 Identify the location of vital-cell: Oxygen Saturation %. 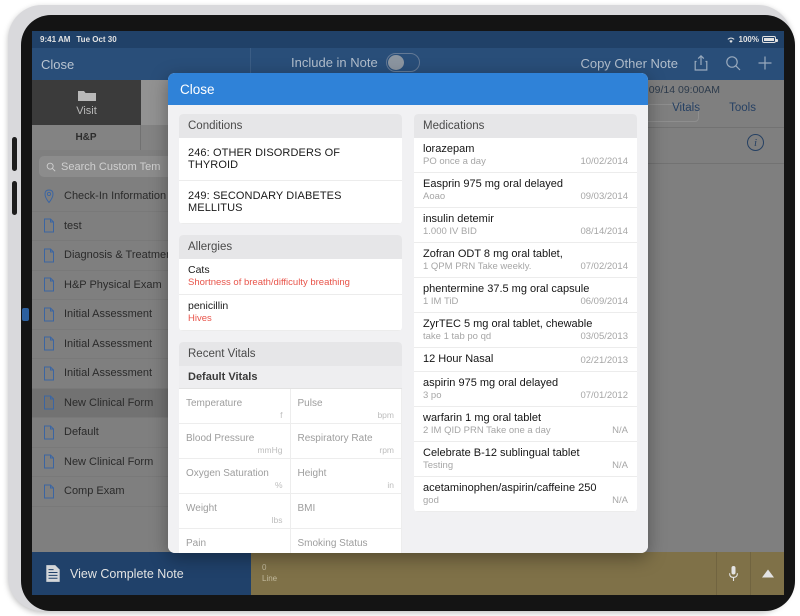
(235, 476).